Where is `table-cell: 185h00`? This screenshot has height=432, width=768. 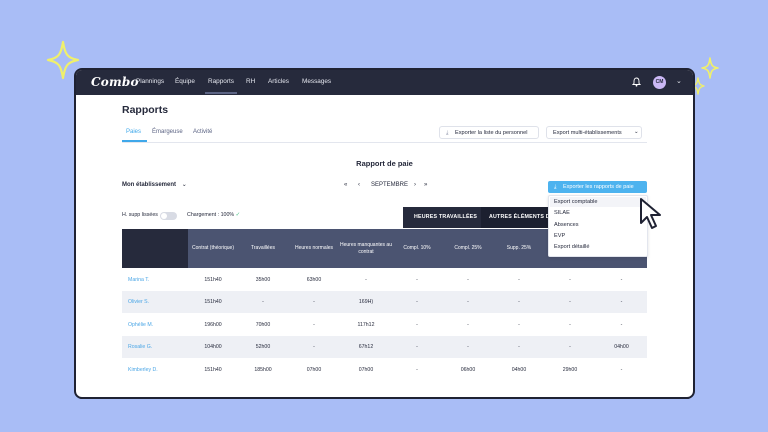 table-cell: 185h00 is located at coordinates (263, 370).